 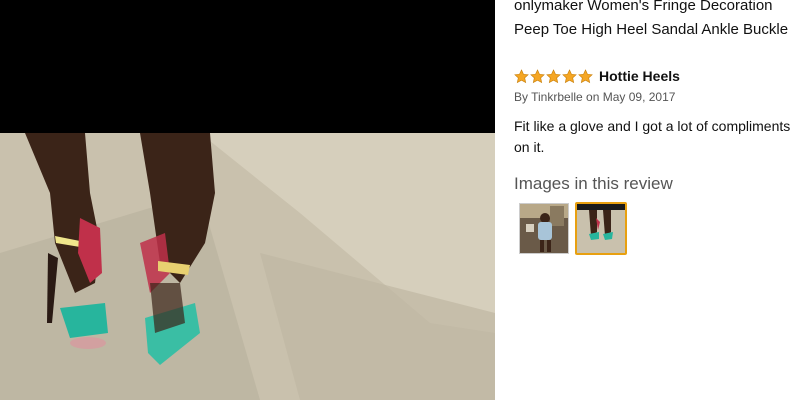 What do you see at coordinates (597, 76) in the screenshot?
I see `review-rating-row: Hottie Heels` at bounding box center [597, 76].